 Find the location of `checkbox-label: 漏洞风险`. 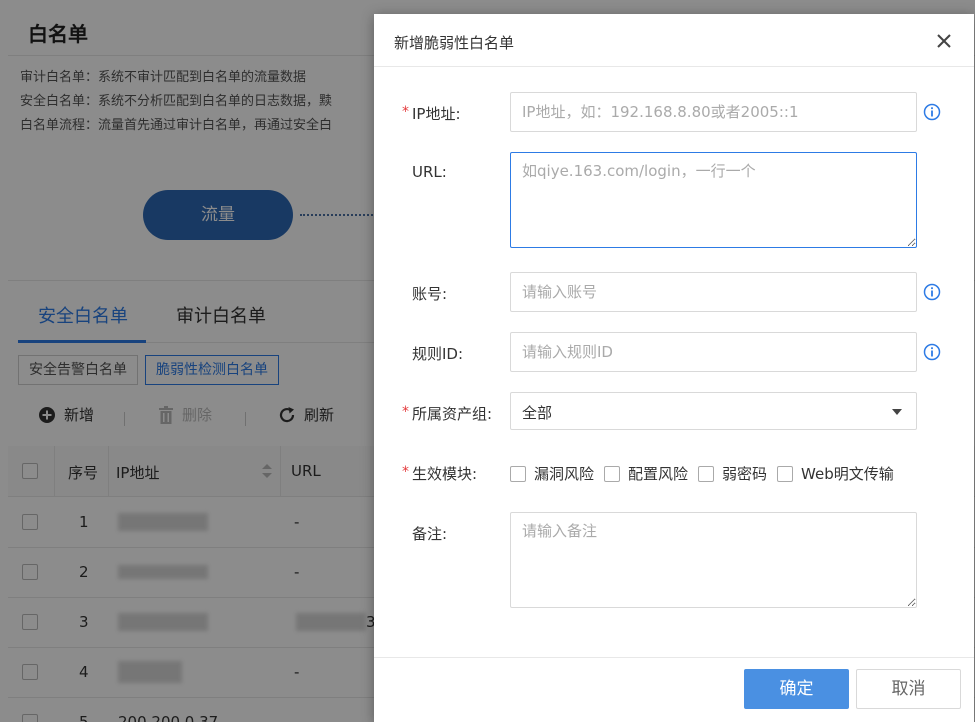

checkbox-label: 漏洞风险 is located at coordinates (564, 474).